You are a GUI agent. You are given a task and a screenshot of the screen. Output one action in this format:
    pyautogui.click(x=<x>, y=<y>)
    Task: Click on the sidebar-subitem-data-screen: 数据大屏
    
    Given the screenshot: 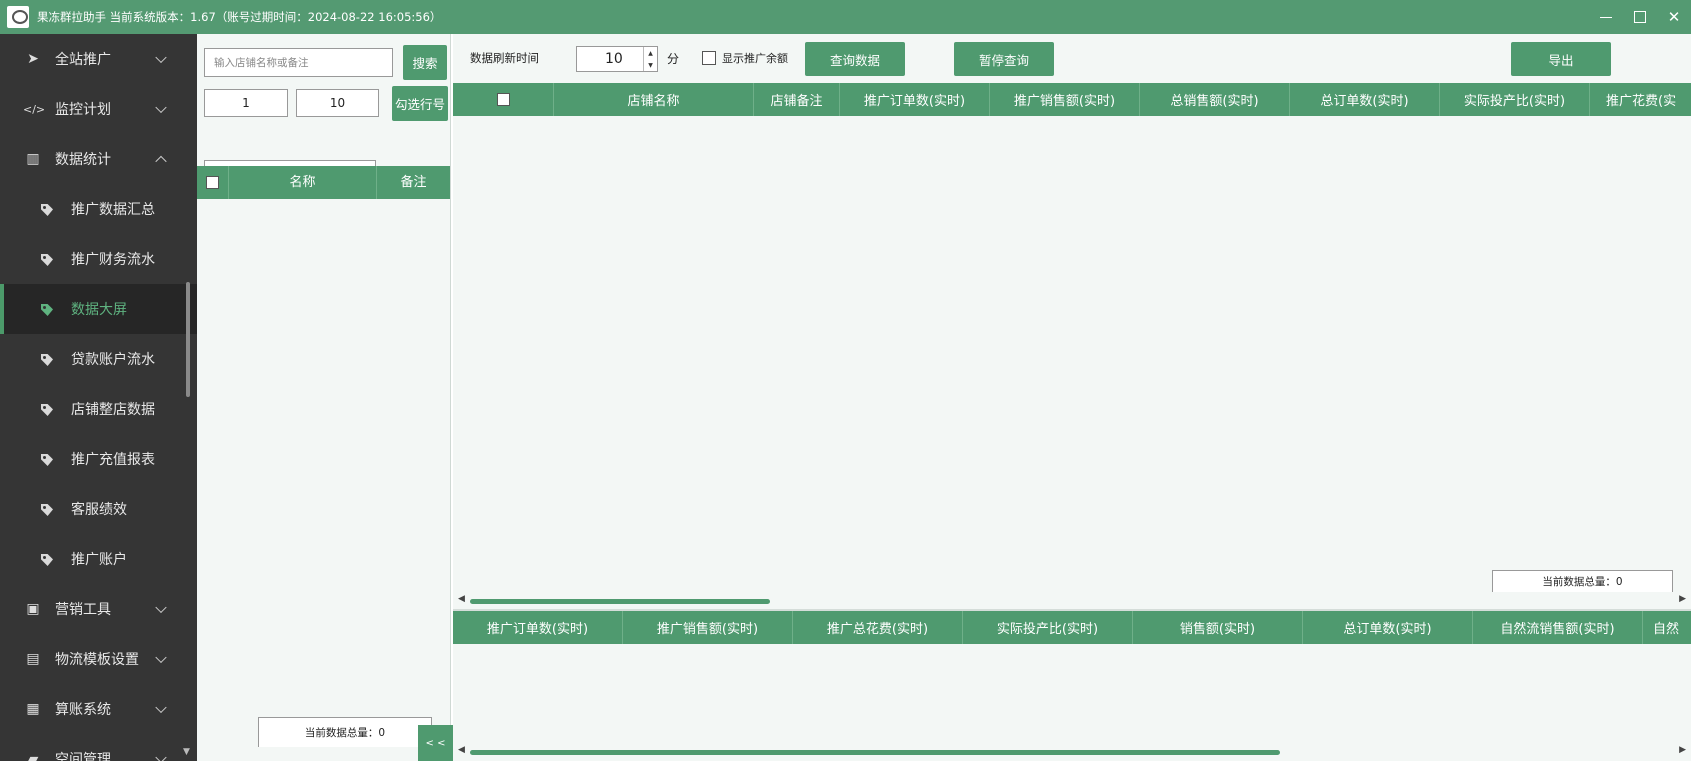 What is the action you would take?
    pyautogui.click(x=98, y=309)
    